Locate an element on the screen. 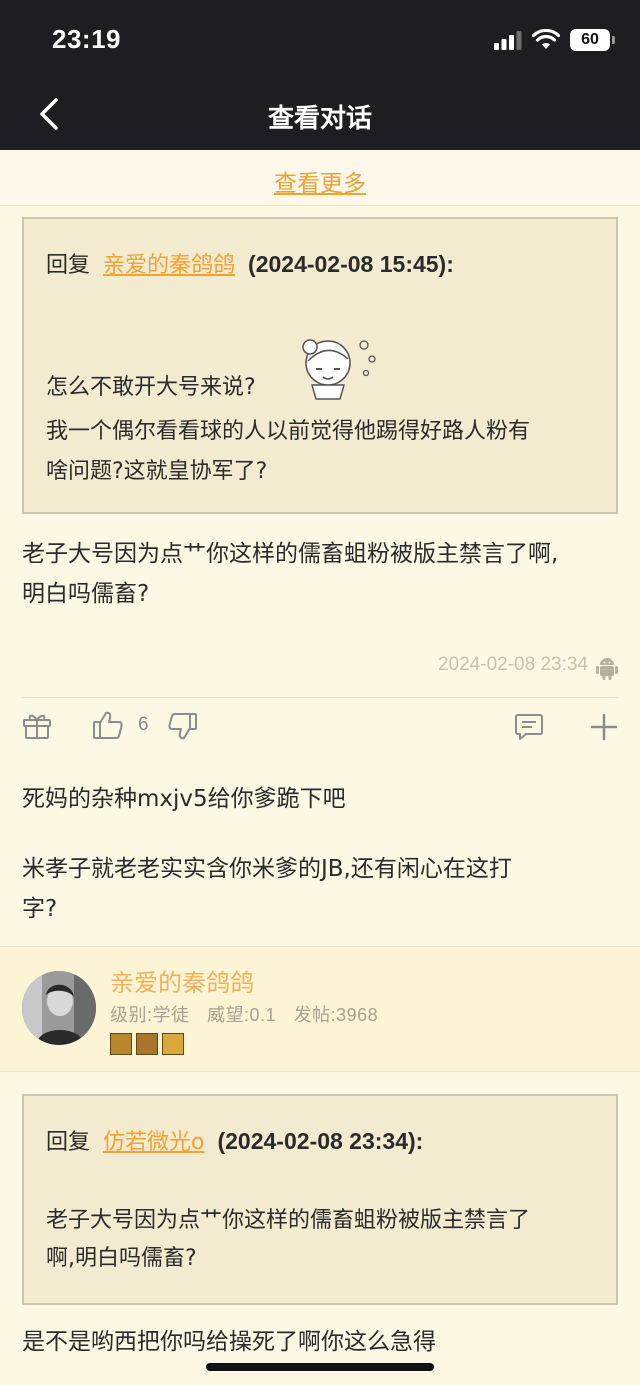 This screenshot has height=1385, width=640. post-content: 米孝子就老老实实含你米爹的JB,还有闲心在这打 字? is located at coordinates (320, 889).